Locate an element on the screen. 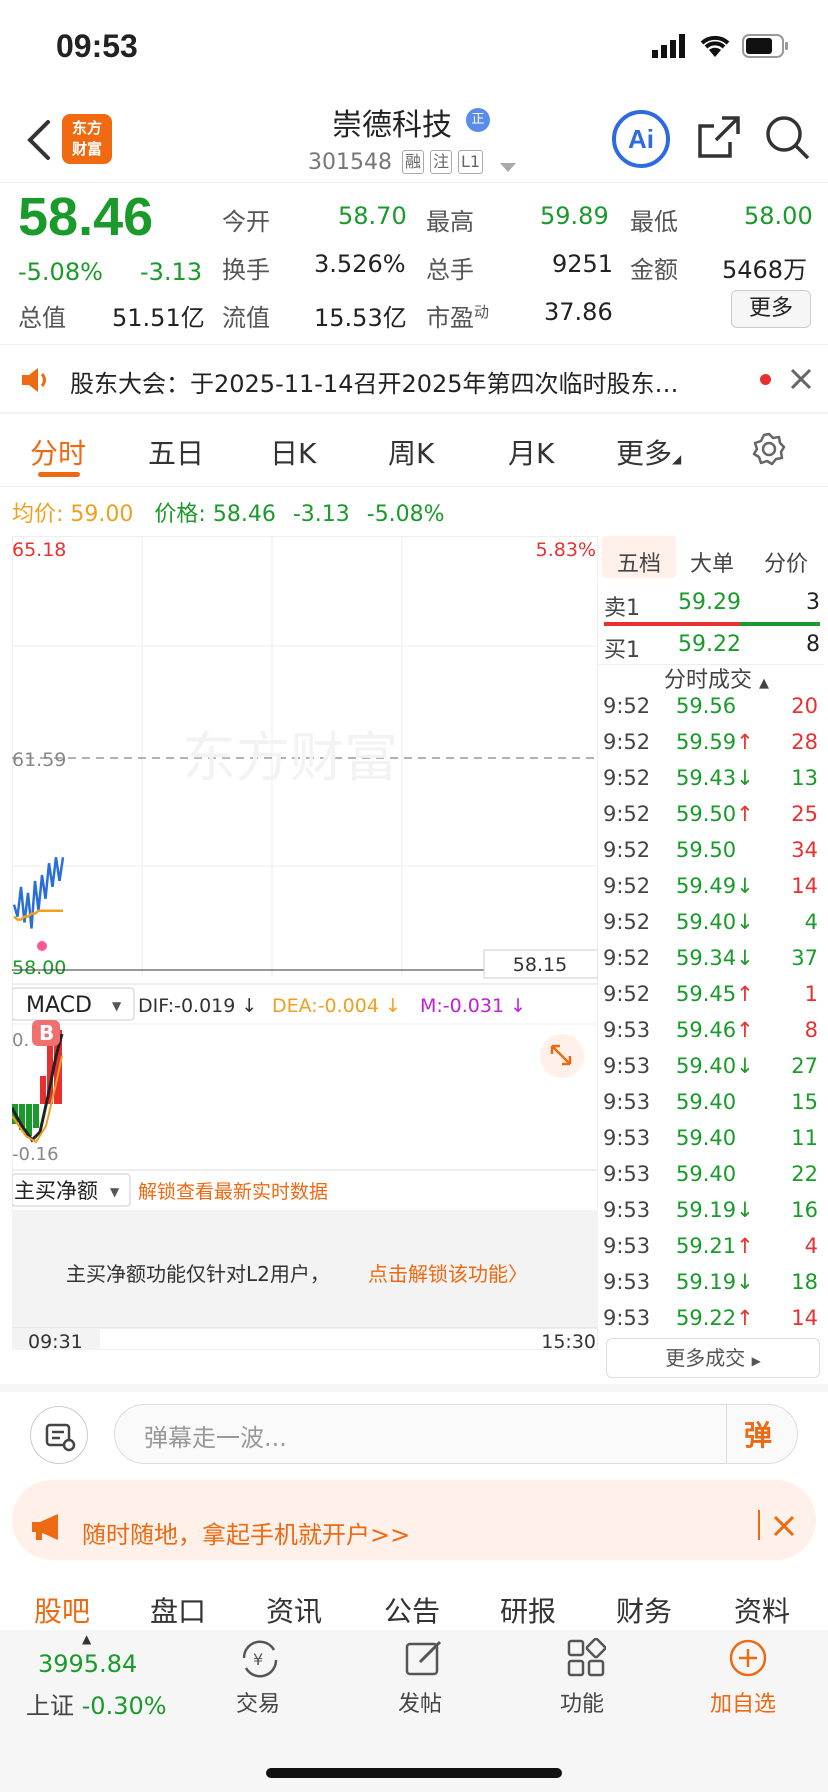  settings-gear-icon is located at coordinates (769, 451).